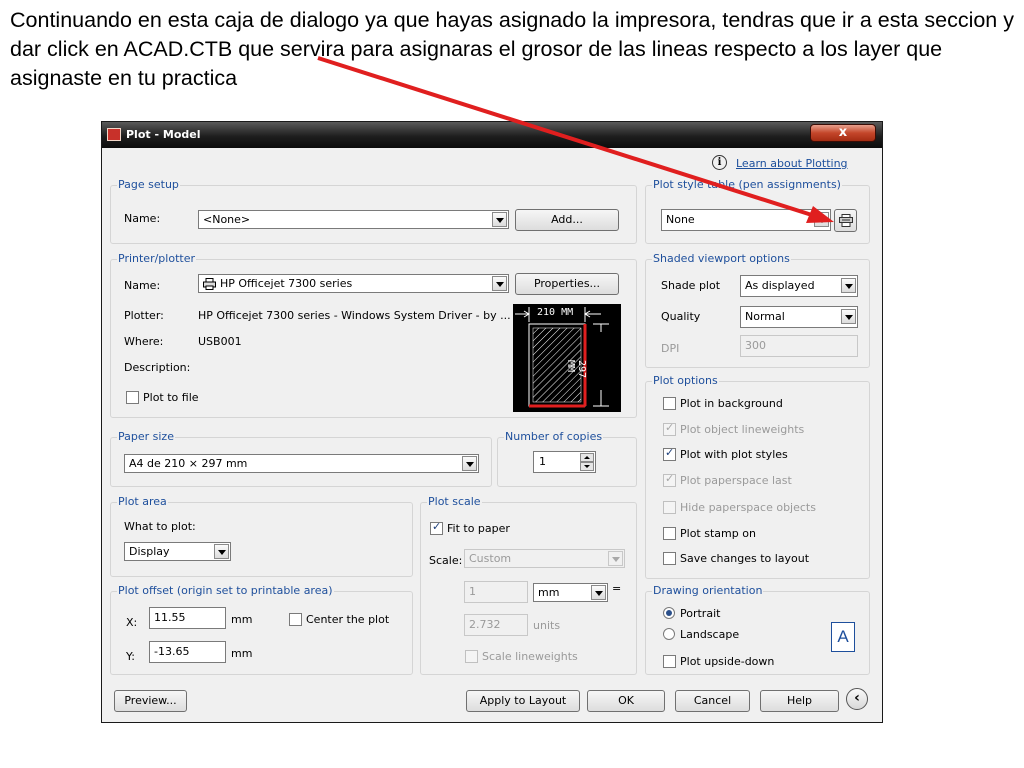  Describe the element at coordinates (353, 219) in the screenshot. I see `page-setup-name-select: <None>` at that location.